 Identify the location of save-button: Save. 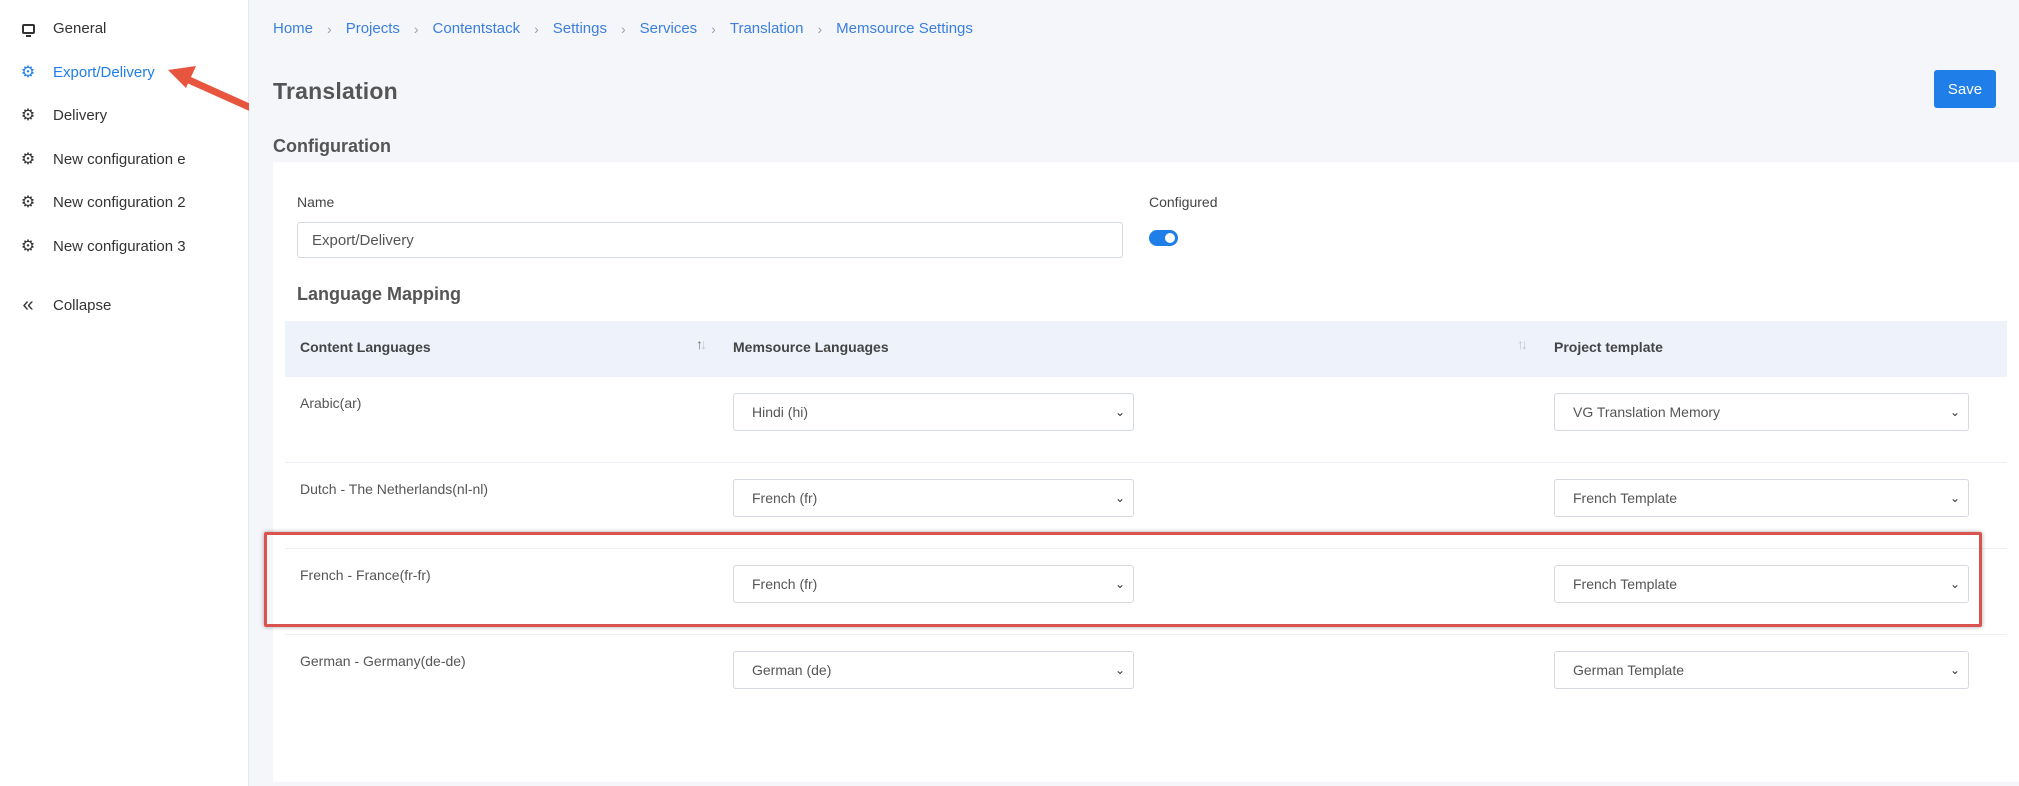
(1965, 89).